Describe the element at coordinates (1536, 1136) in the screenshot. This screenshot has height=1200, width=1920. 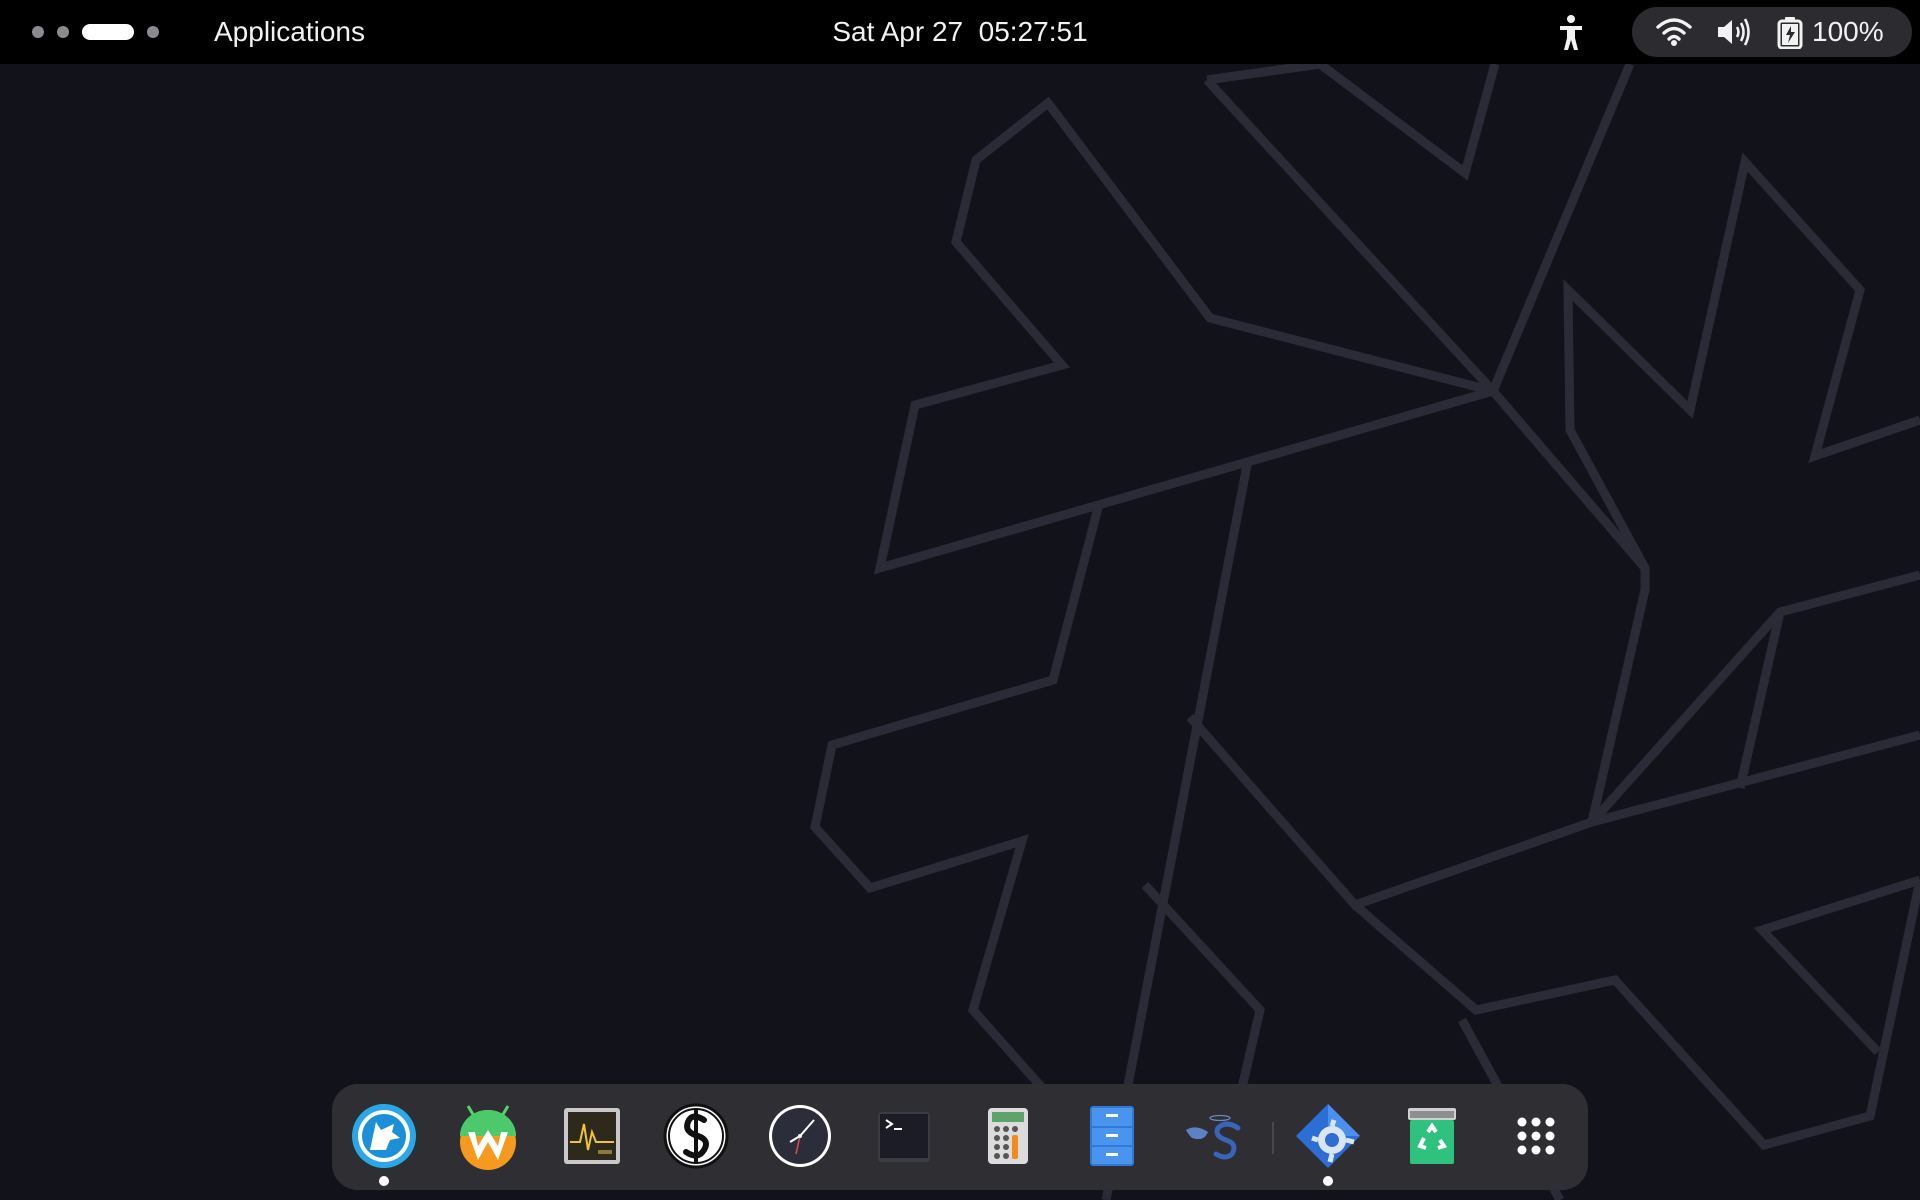
I see `app-grid-icon` at that location.